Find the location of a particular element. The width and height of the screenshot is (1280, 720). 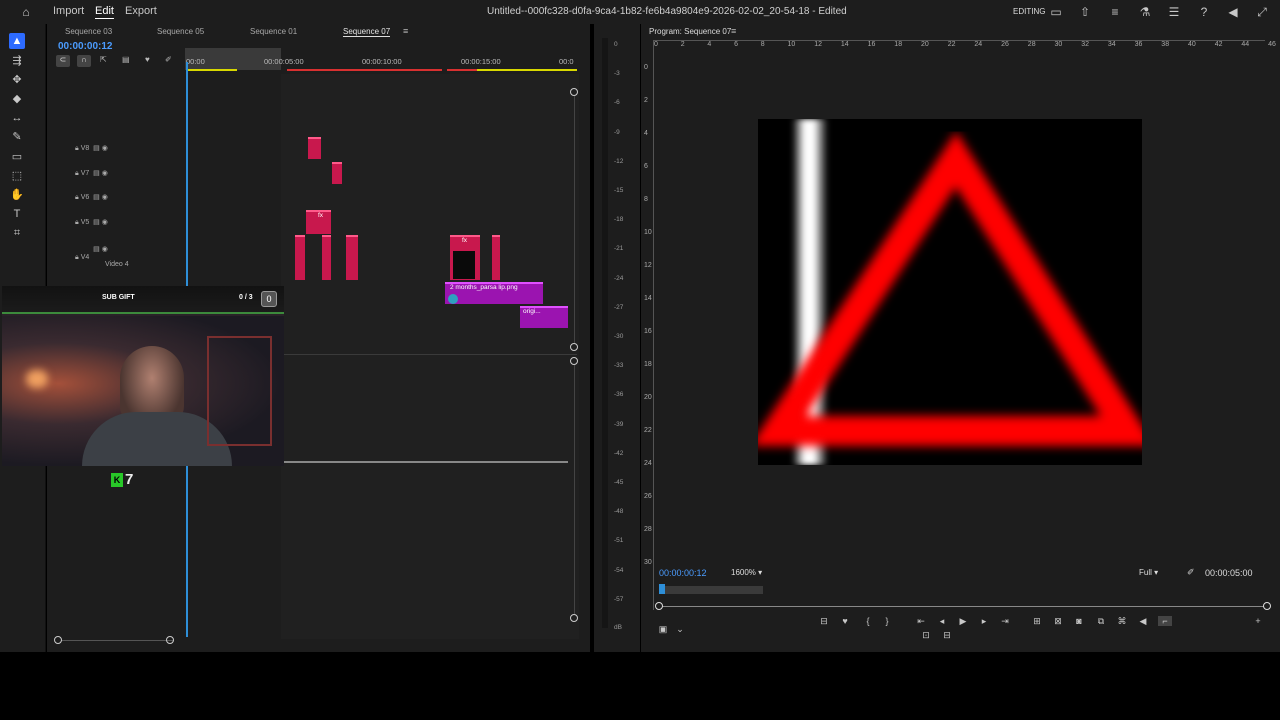

insert-icon: ⊞ is located at coordinates (1037, 621).